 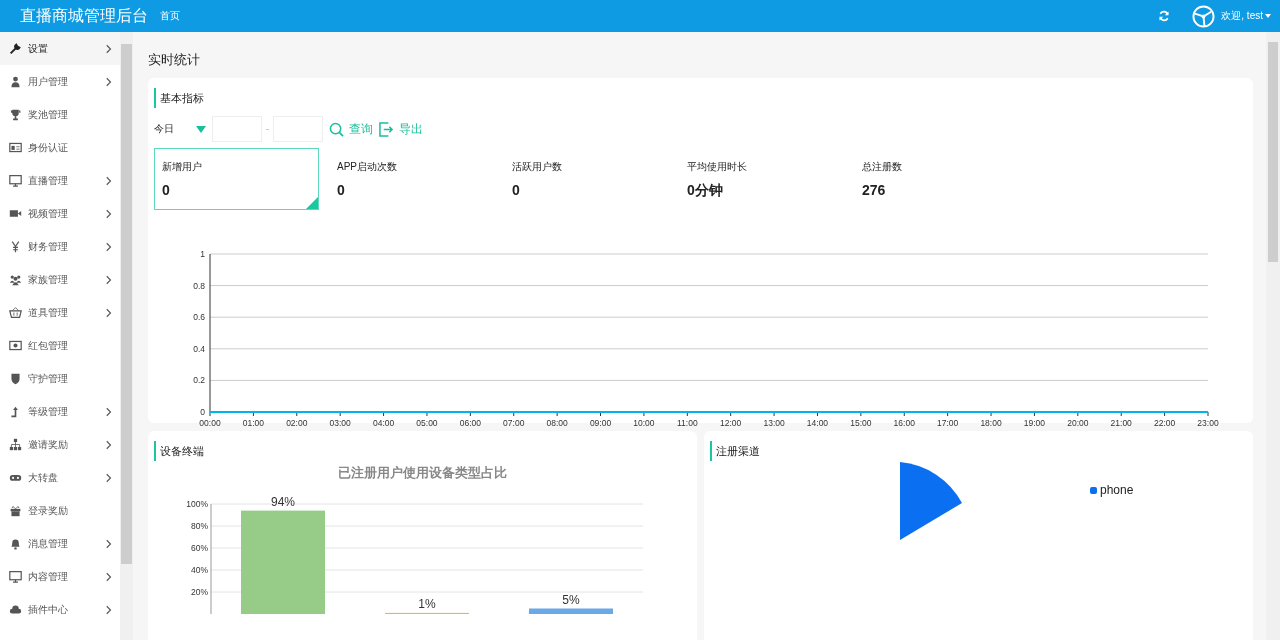 I want to click on y-tick-label: 100%, so click(x=197, y=504).